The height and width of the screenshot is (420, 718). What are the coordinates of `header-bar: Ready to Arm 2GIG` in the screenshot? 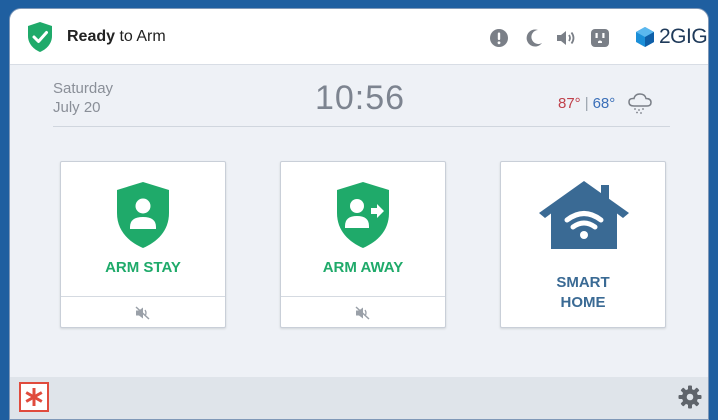 It's located at (359, 37).